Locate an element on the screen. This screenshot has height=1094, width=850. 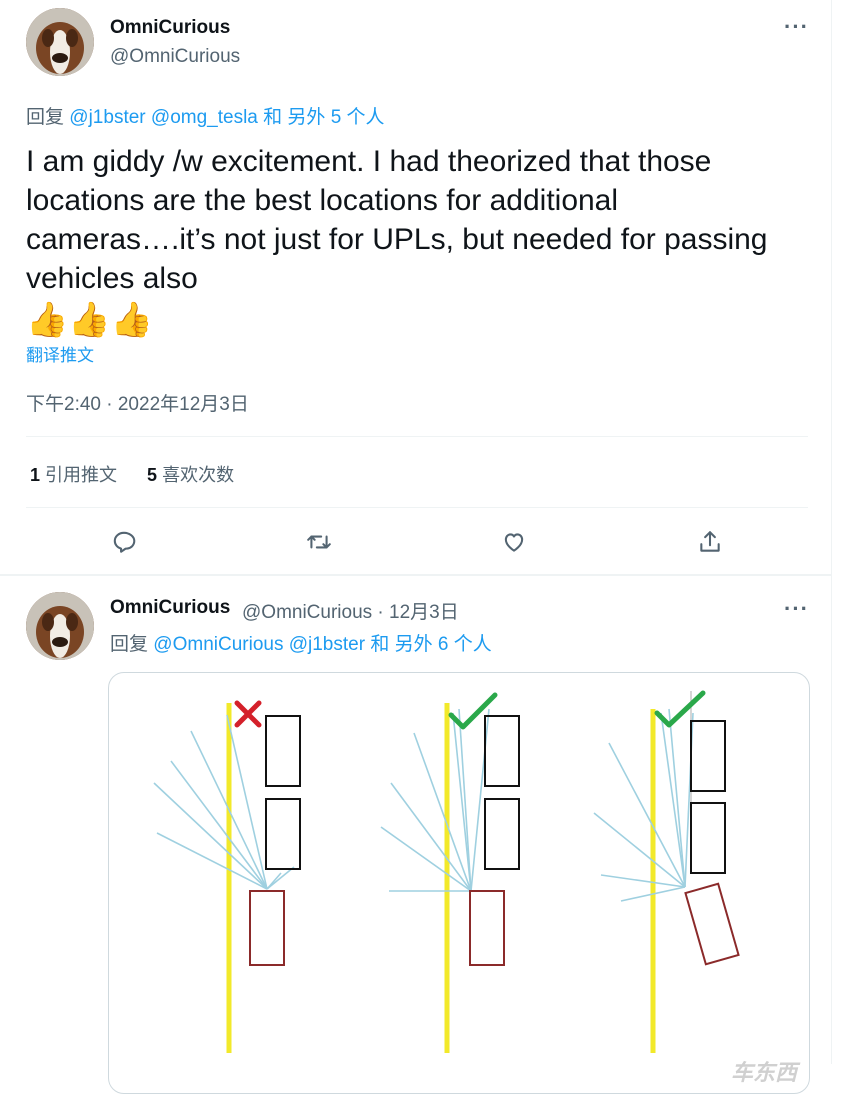
like-stat: 5 喜欢次数 is located at coordinates (190, 475).